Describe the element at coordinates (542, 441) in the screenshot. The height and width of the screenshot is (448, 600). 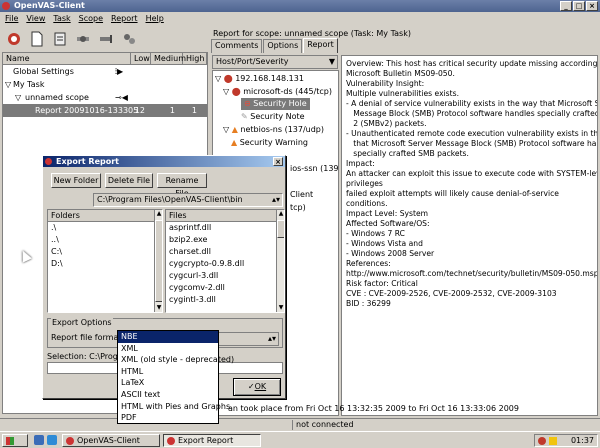
I see `tray-app-icon` at that location.